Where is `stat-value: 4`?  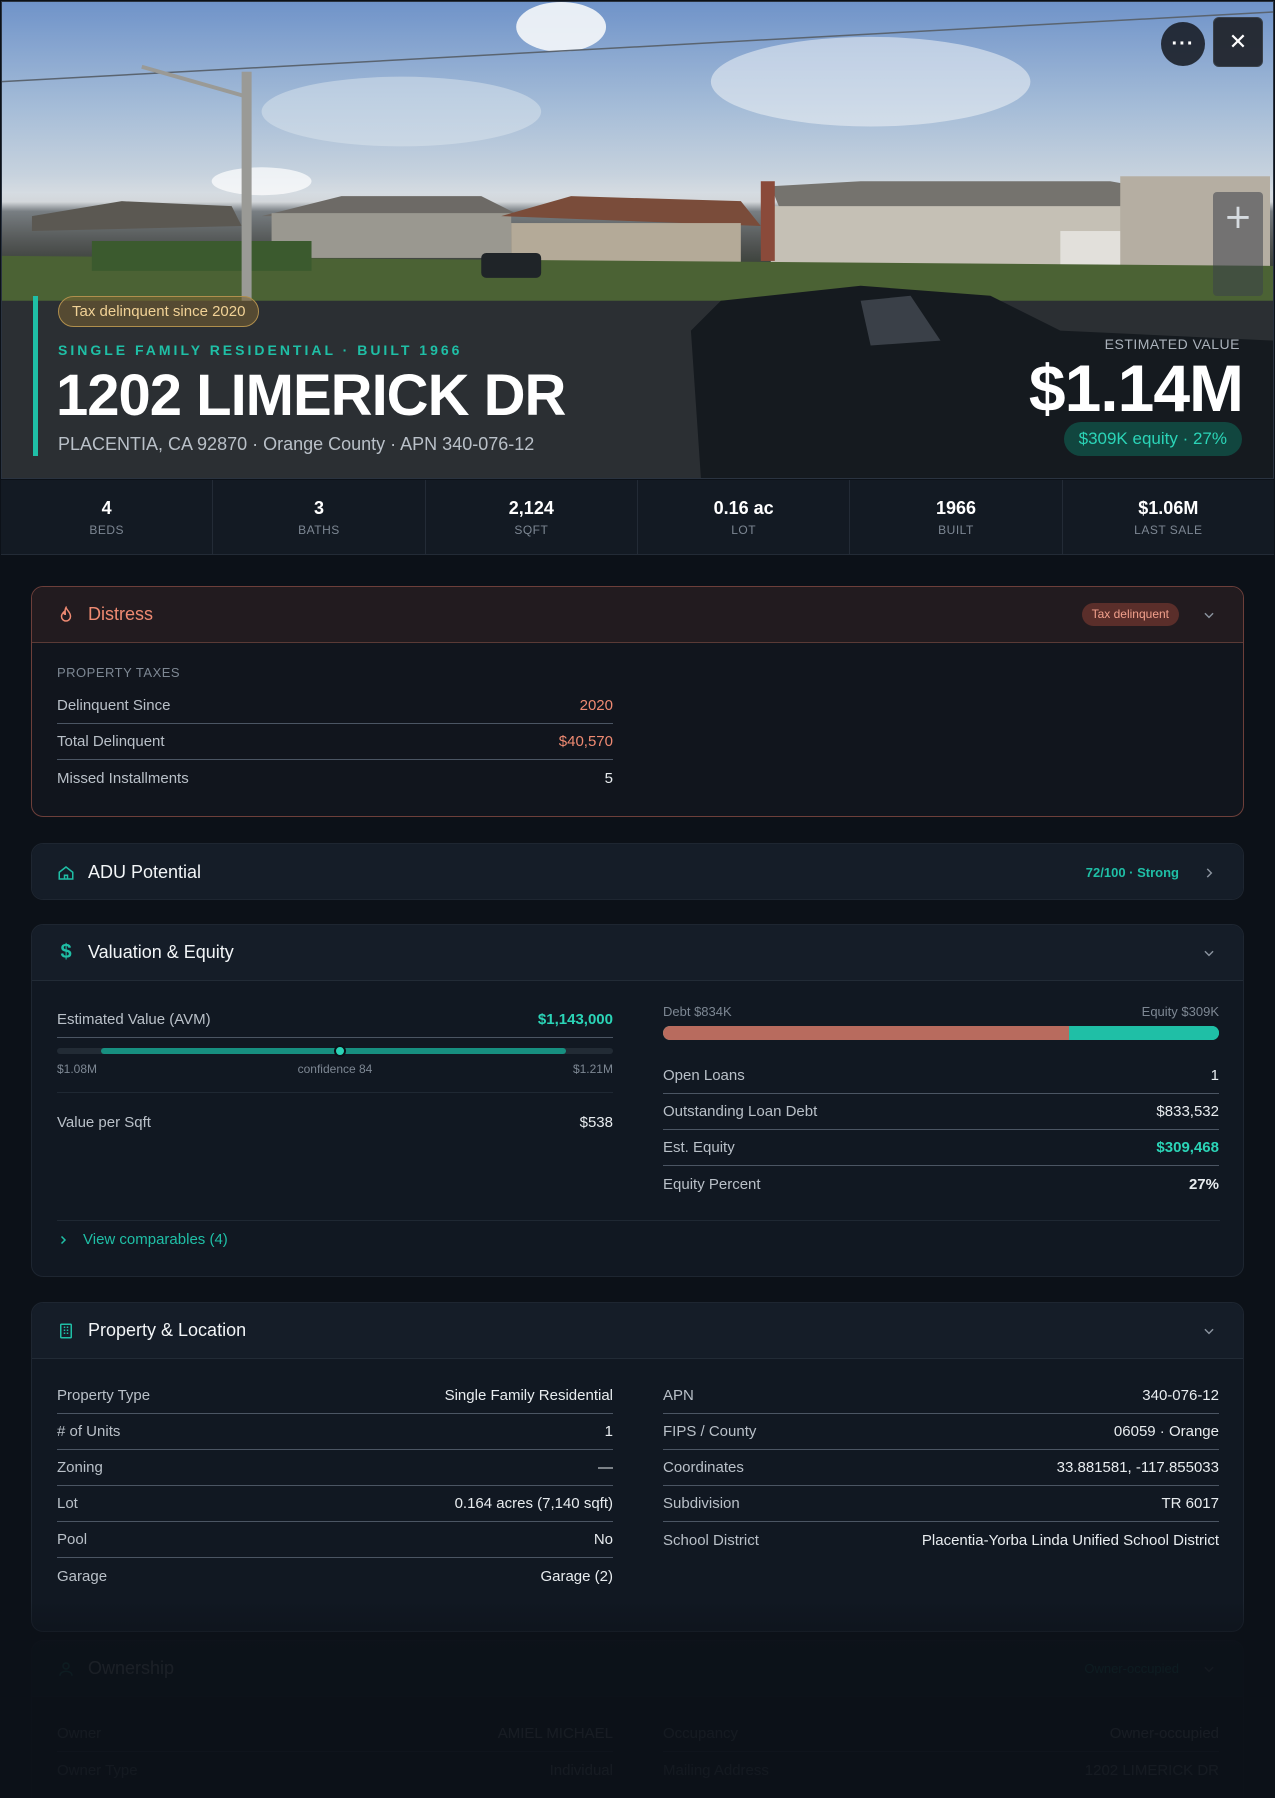 stat-value: 4 is located at coordinates (106, 508).